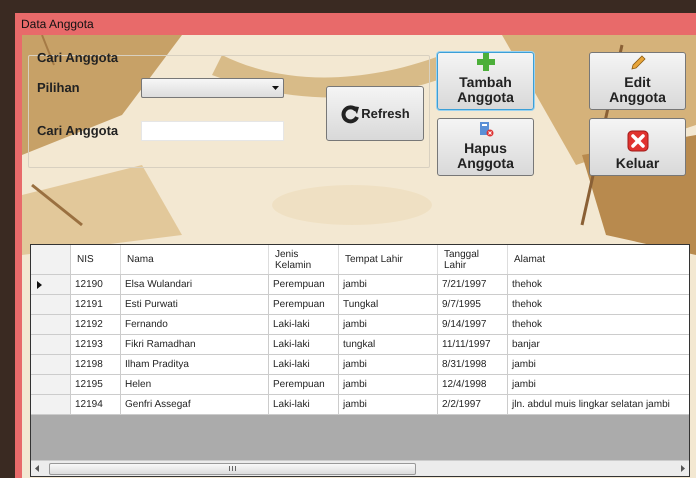 This screenshot has height=478, width=696. I want to click on refresh-icon, so click(350, 114).